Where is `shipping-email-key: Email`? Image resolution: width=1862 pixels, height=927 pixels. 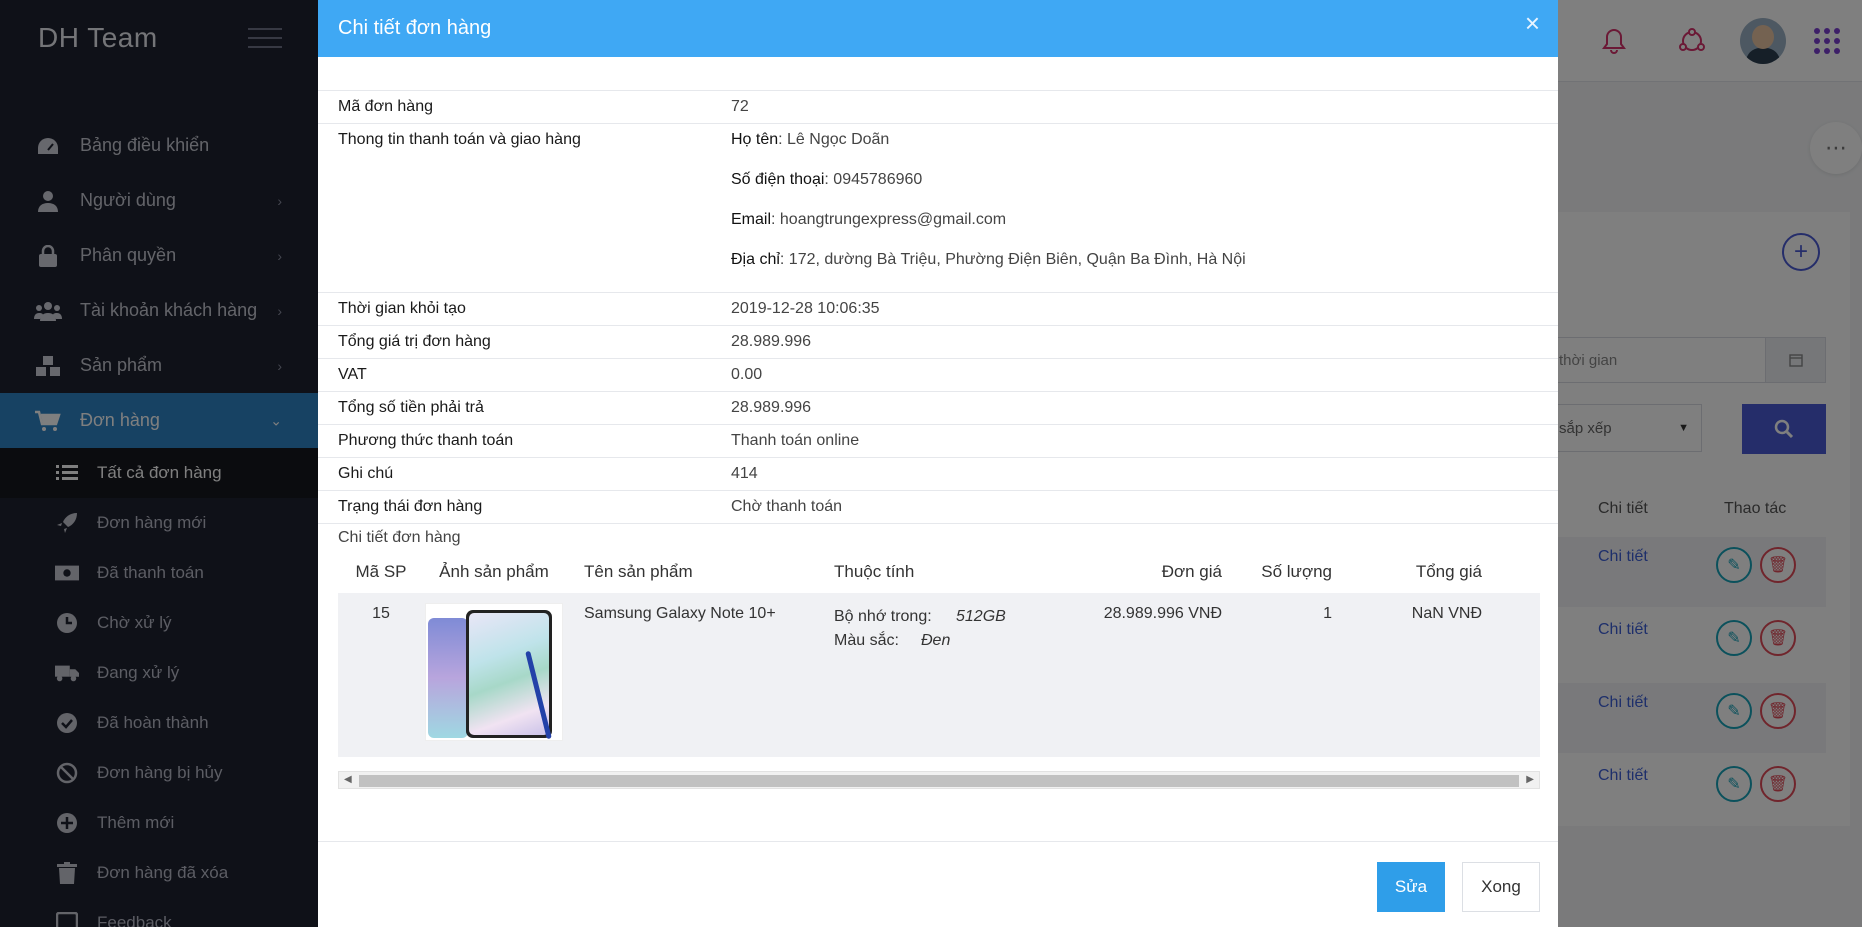 shipping-email-key: Email is located at coordinates (751, 219).